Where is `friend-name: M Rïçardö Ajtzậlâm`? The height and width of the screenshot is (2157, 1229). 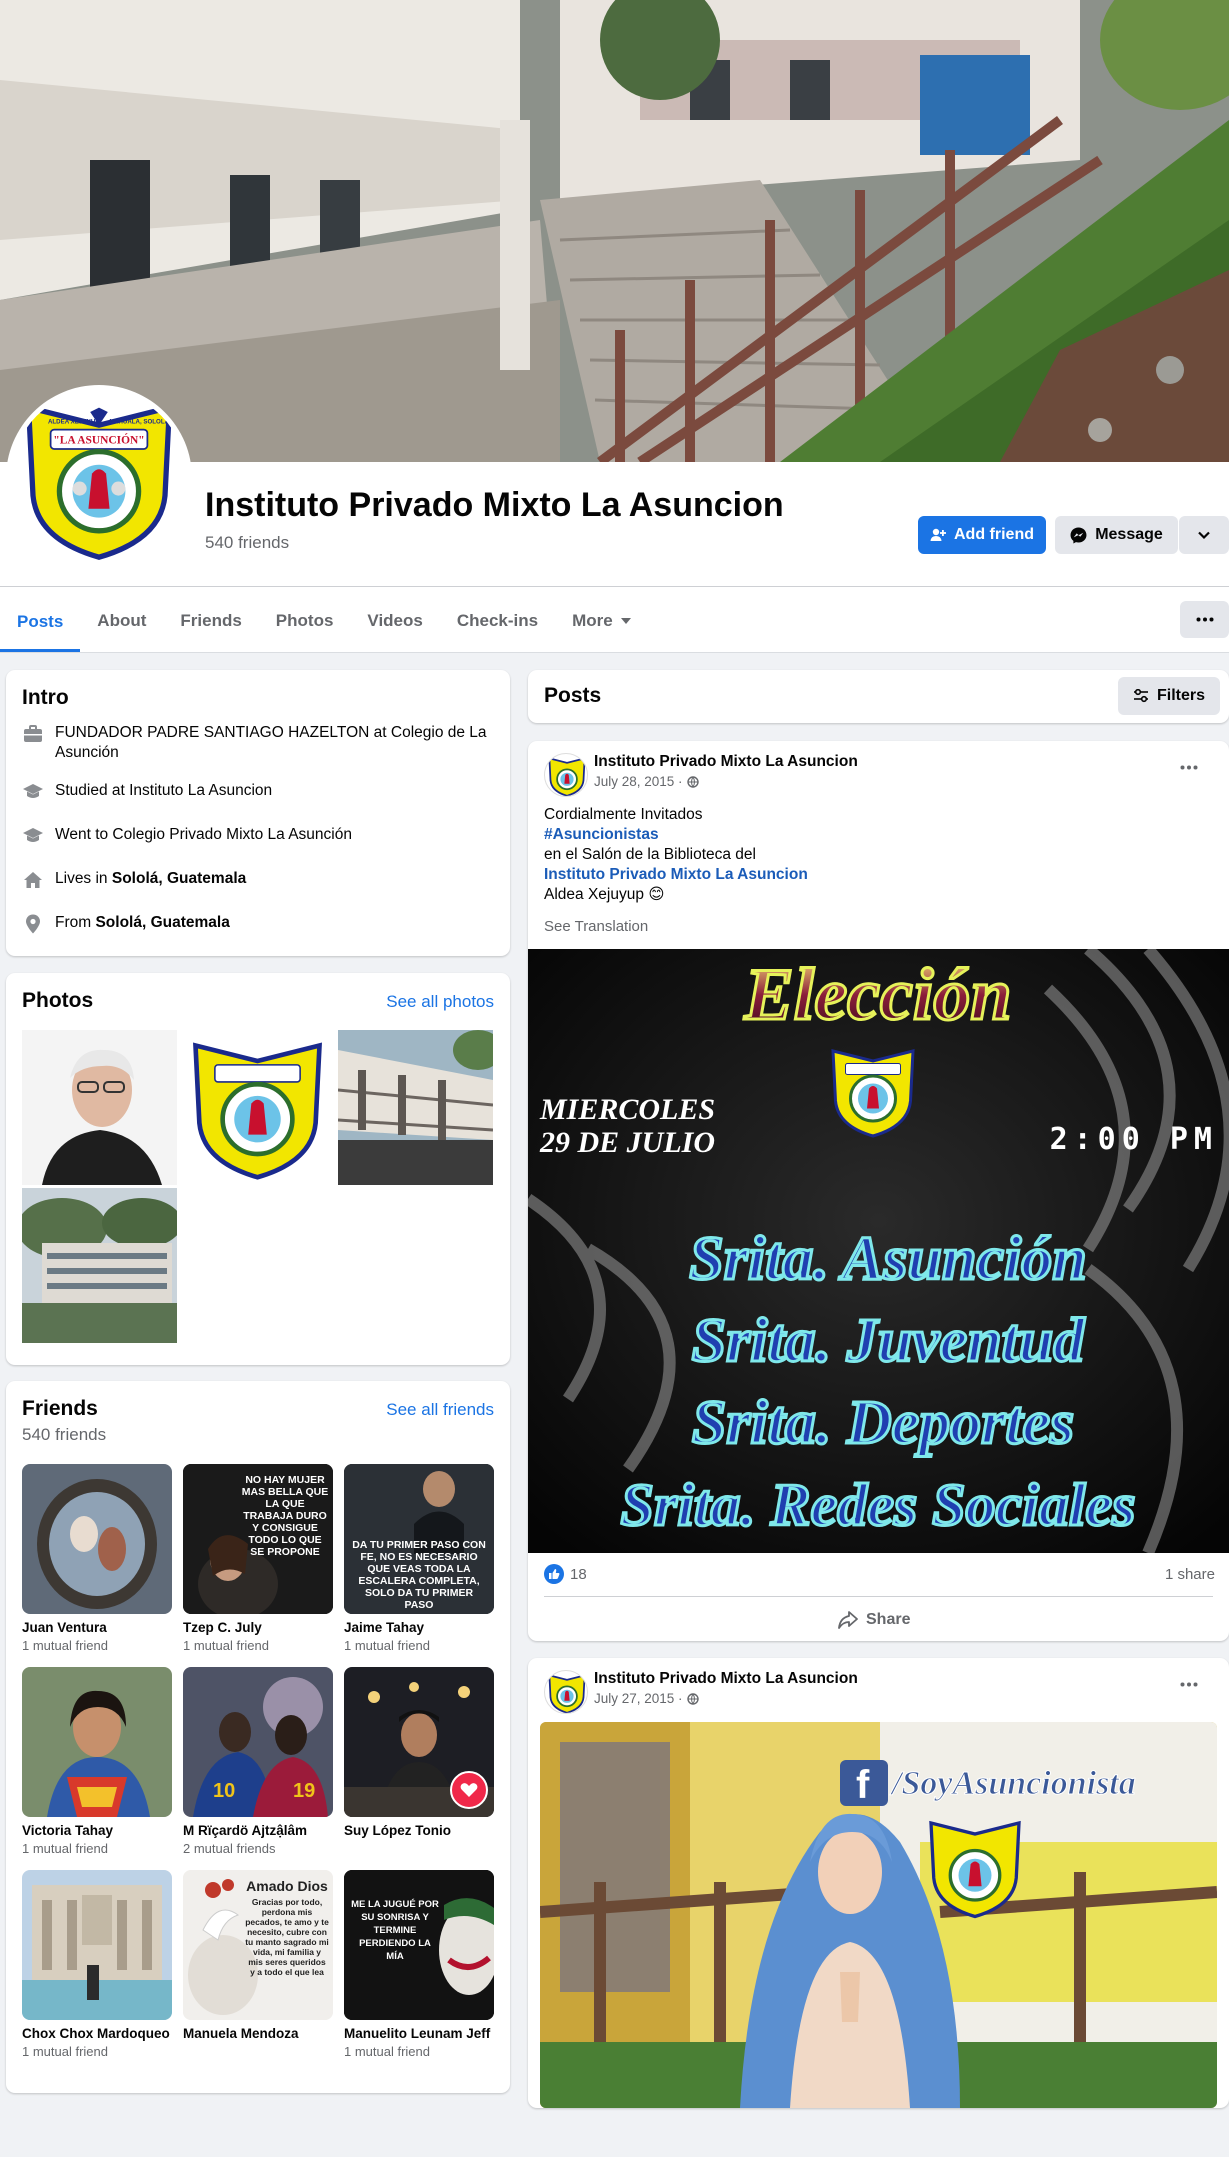
friend-name: M Rïçardö Ajtzậlâm is located at coordinates (258, 1831).